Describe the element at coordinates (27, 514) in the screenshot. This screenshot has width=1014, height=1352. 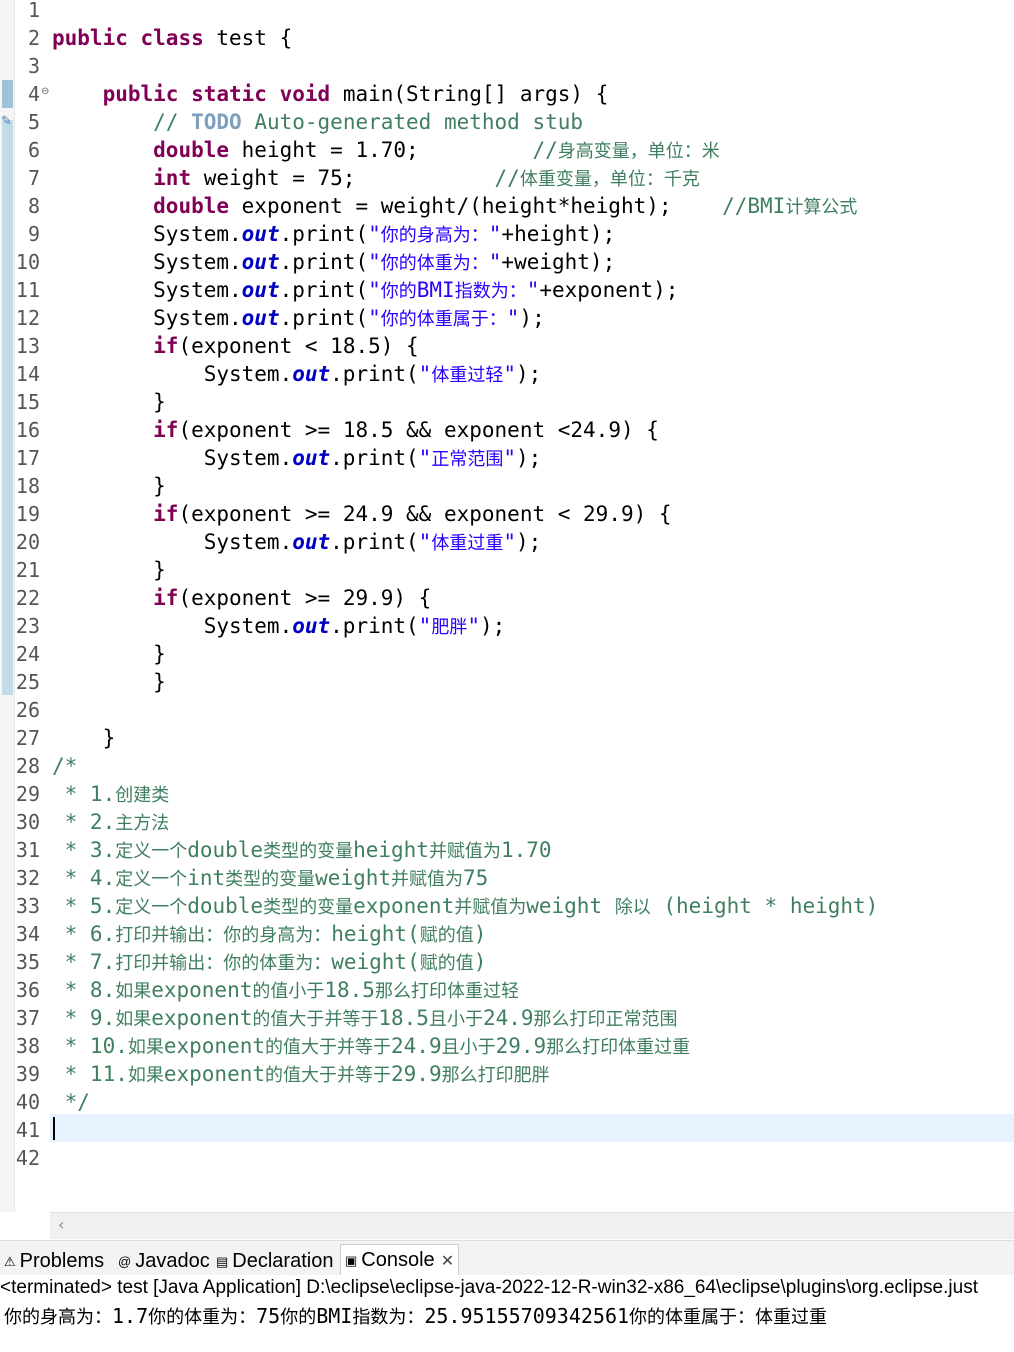
I see `line-number: 19` at that location.